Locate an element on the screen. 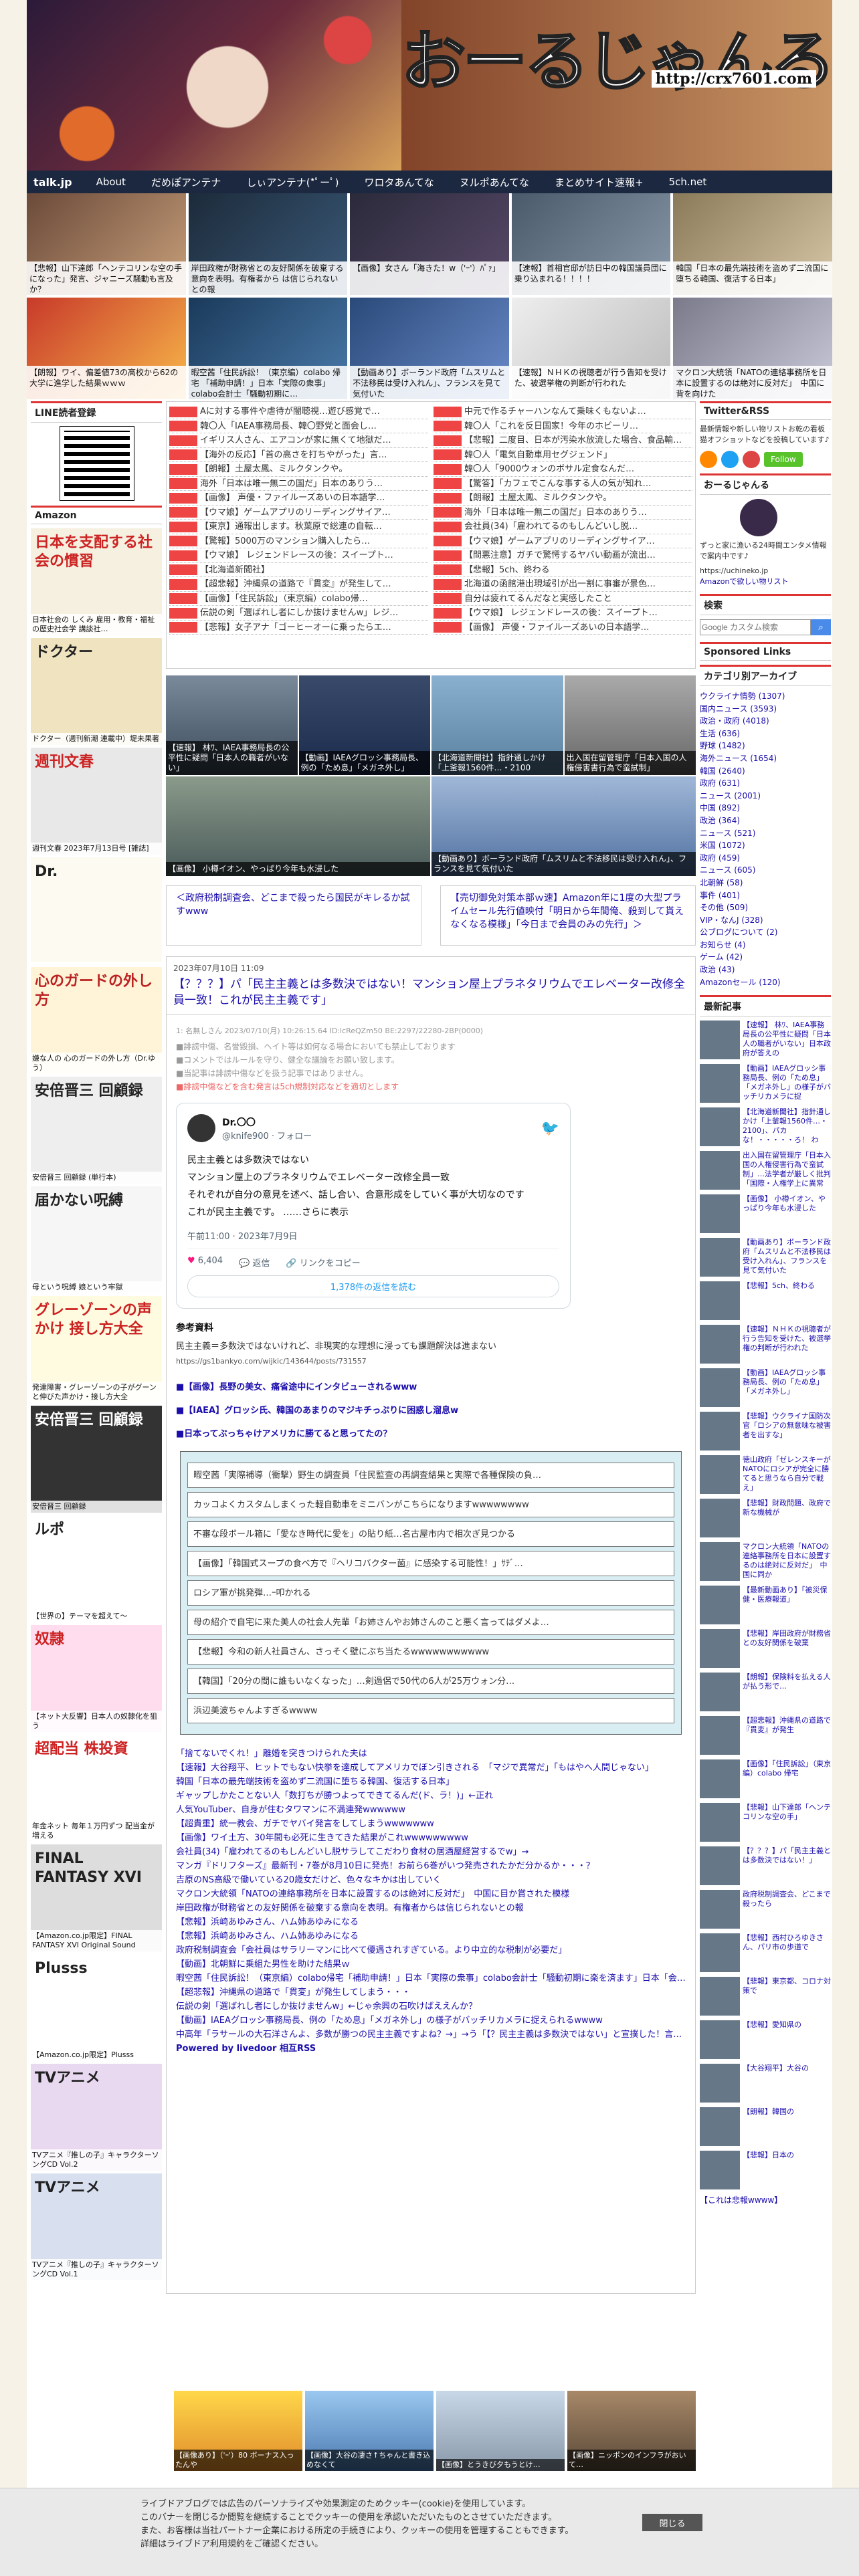 The width and height of the screenshot is (859, 2576). nav-damepo: だめぽアンテナ is located at coordinates (186, 182).